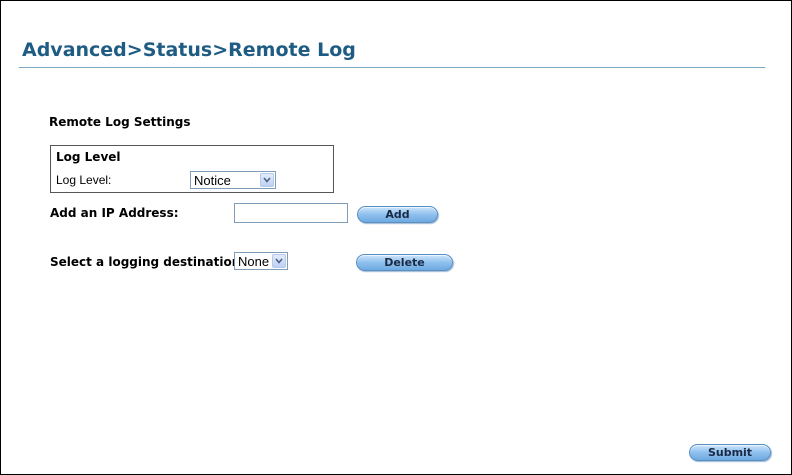  I want to click on add-ip-label: Add an IP Address:, so click(114, 213).